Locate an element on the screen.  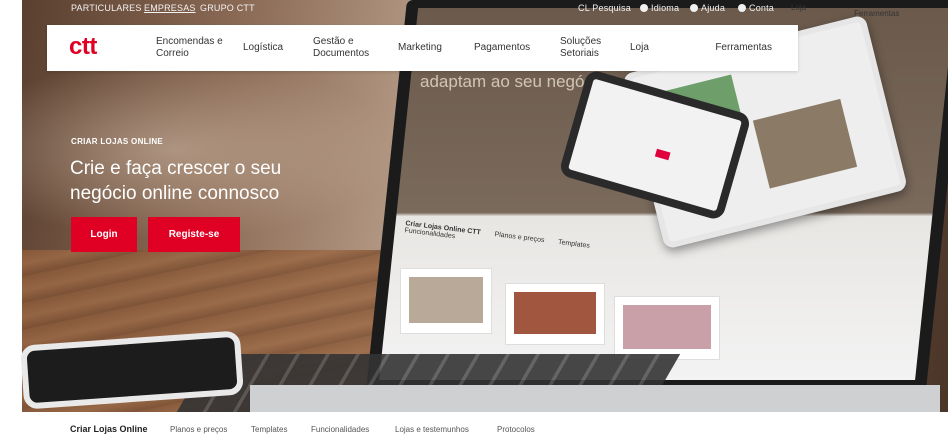
nav-item-gestao: Gestão e Documentos is located at coordinates (344, 48).